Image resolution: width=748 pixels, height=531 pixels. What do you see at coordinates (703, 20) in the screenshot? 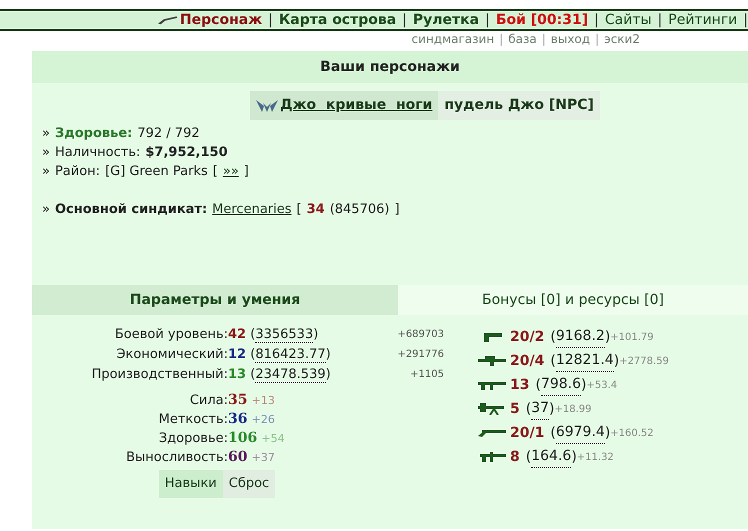
I see `nav-link: Рейтинги` at bounding box center [703, 20].